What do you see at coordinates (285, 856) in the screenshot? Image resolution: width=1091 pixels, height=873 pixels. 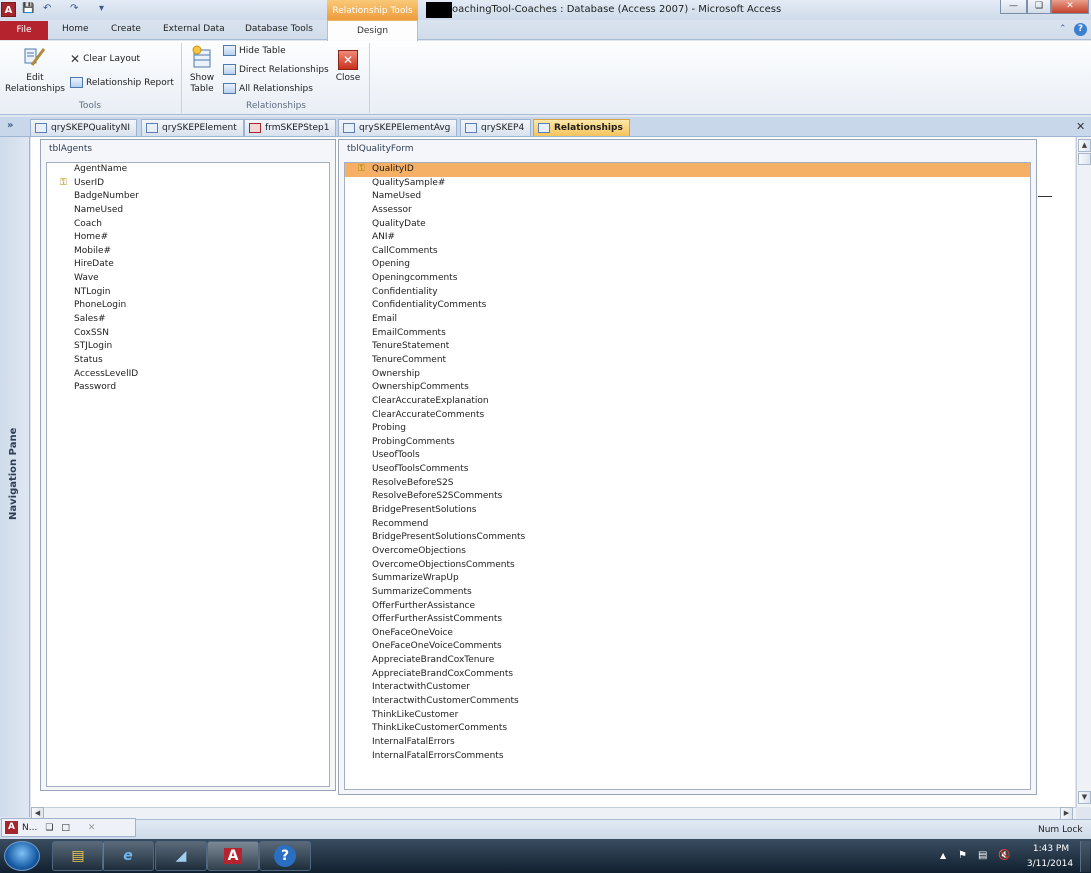 I see `taskbar-help-icon: ?` at bounding box center [285, 856].